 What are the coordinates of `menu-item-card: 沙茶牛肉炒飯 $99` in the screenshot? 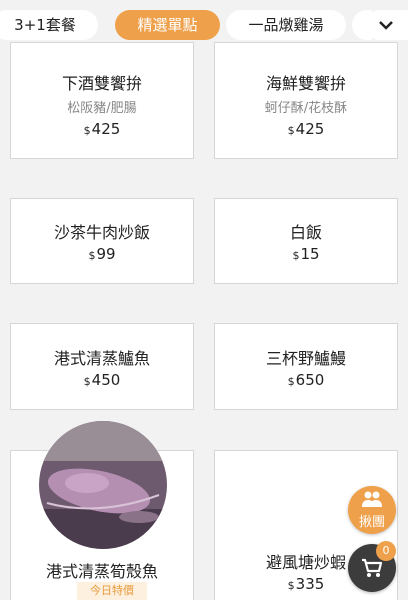 It's located at (102, 241).